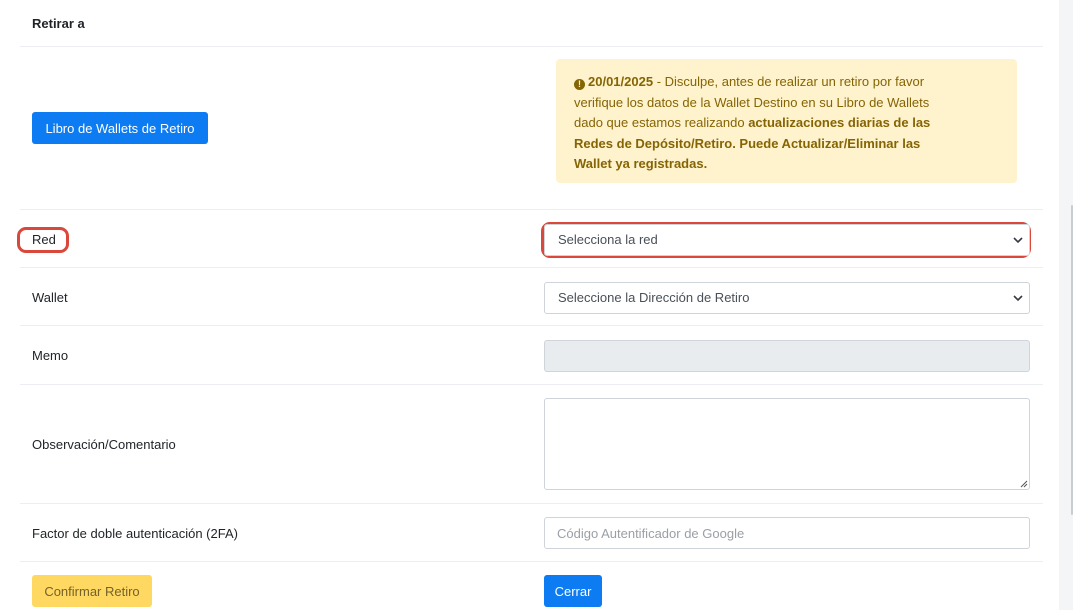 Image resolution: width=1073 pixels, height=610 pixels. Describe the element at coordinates (104, 444) in the screenshot. I see `comment-label: Observación/Comentario` at that location.